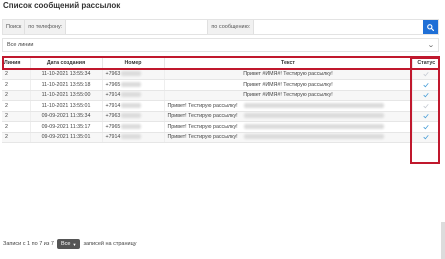 This screenshot has width=445, height=259. What do you see at coordinates (66, 106) in the screenshot?
I see `cell-date: 11-10-2021 13:55:01` at bounding box center [66, 106].